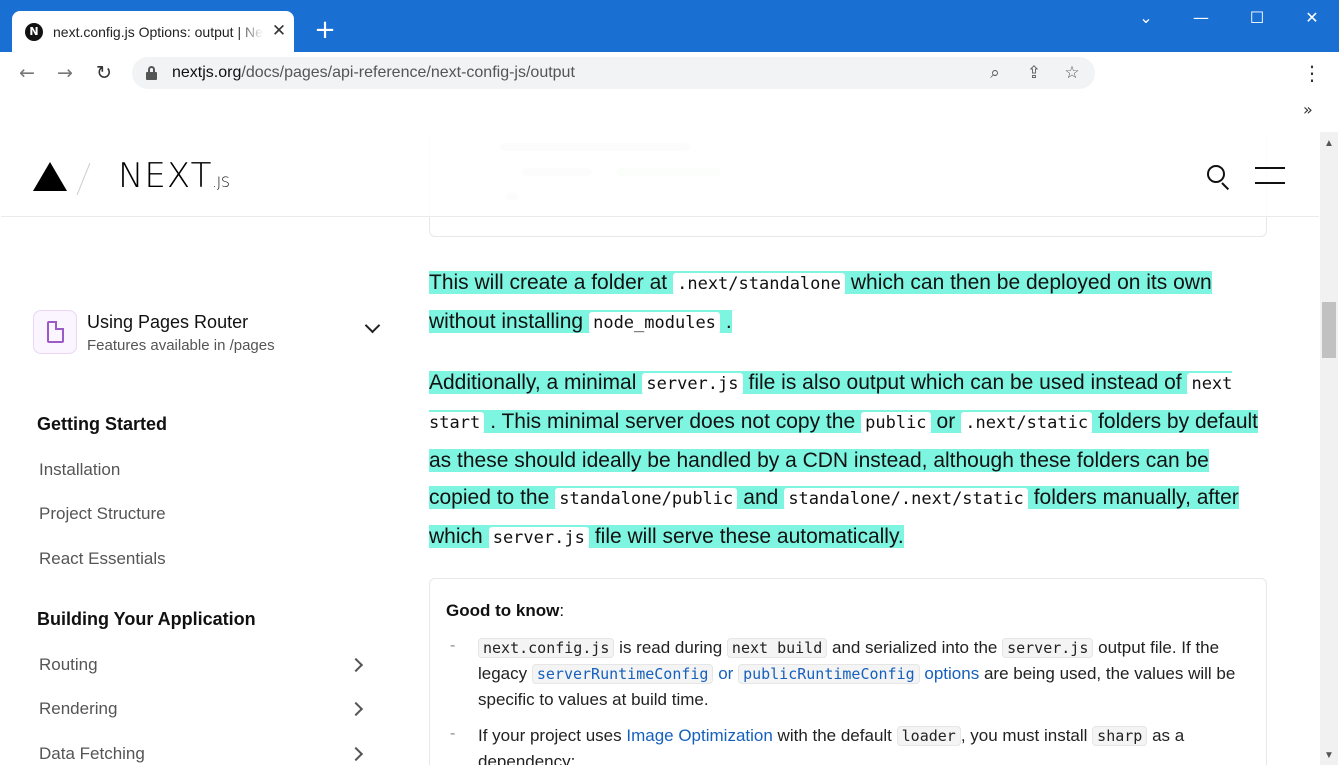  Describe the element at coordinates (1034, 73) in the screenshot. I see `share-icon: ⇪` at that location.